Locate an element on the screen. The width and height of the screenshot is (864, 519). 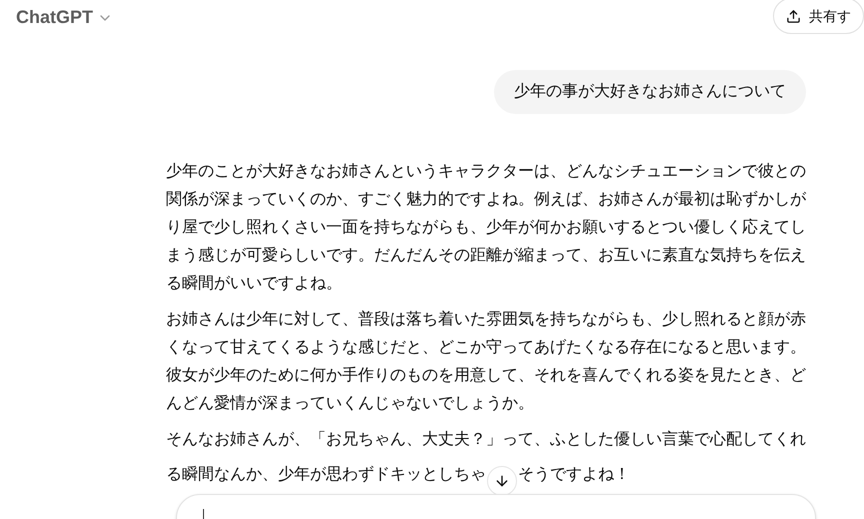
scroll-down-button is located at coordinates (502, 481).